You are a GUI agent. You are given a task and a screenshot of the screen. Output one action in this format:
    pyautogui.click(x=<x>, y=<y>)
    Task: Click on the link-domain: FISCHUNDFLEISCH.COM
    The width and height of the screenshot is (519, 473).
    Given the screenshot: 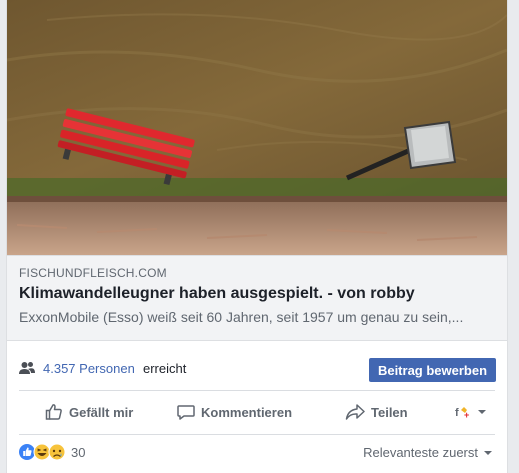 What is the action you would take?
    pyautogui.click(x=93, y=273)
    